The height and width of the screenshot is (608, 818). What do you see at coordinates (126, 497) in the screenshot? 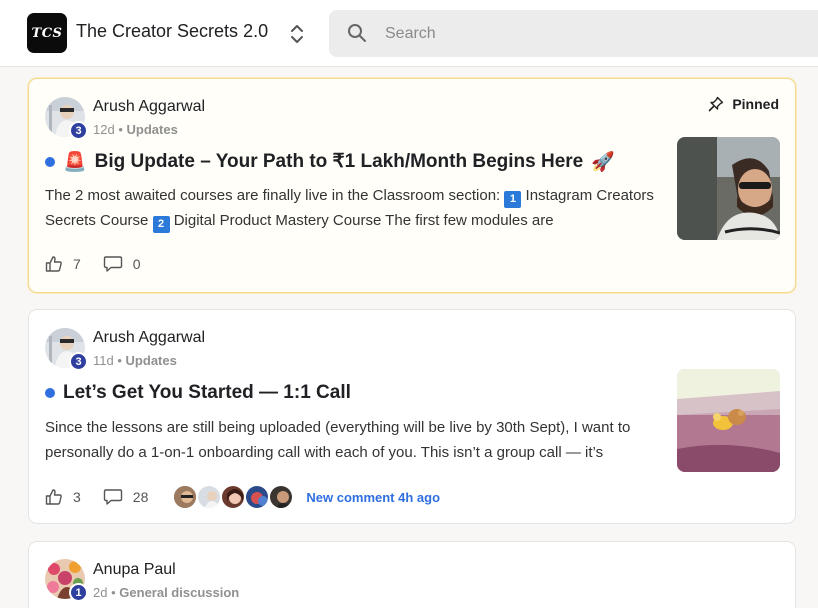
I see `comment-button: 28` at bounding box center [126, 497].